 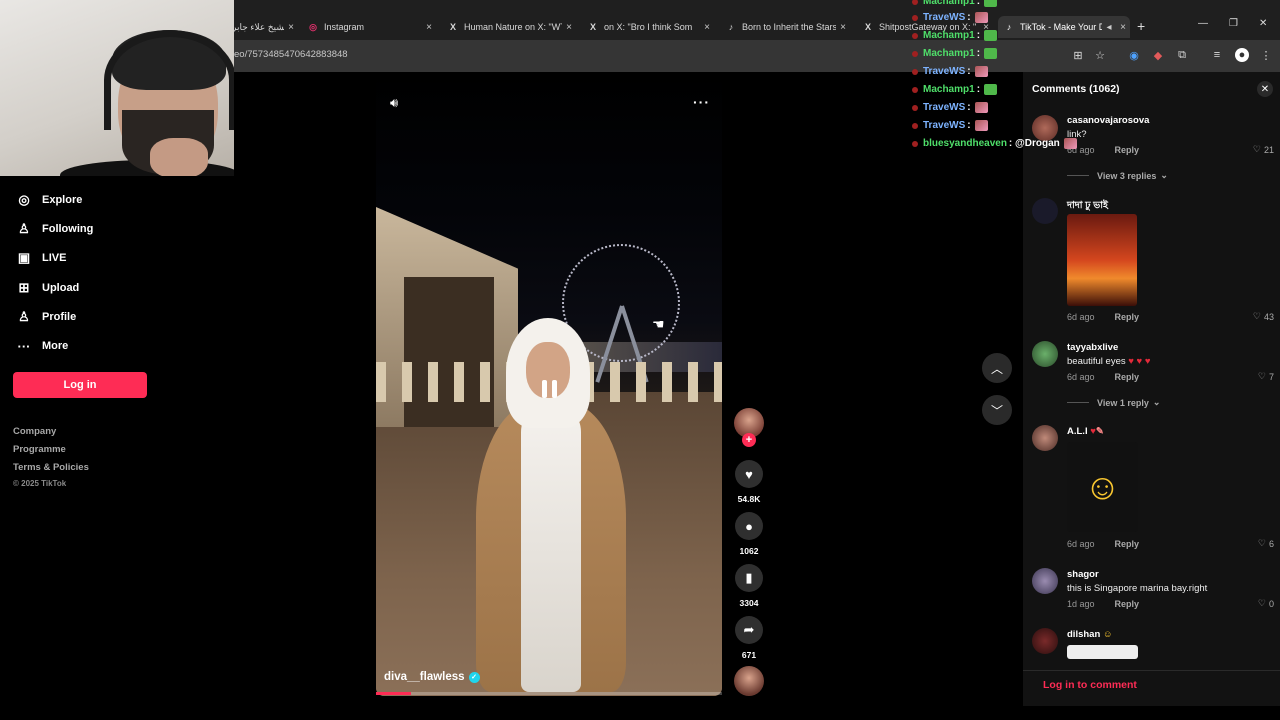 What do you see at coordinates (549, 693) in the screenshot?
I see `video-progress-bar` at bounding box center [549, 693].